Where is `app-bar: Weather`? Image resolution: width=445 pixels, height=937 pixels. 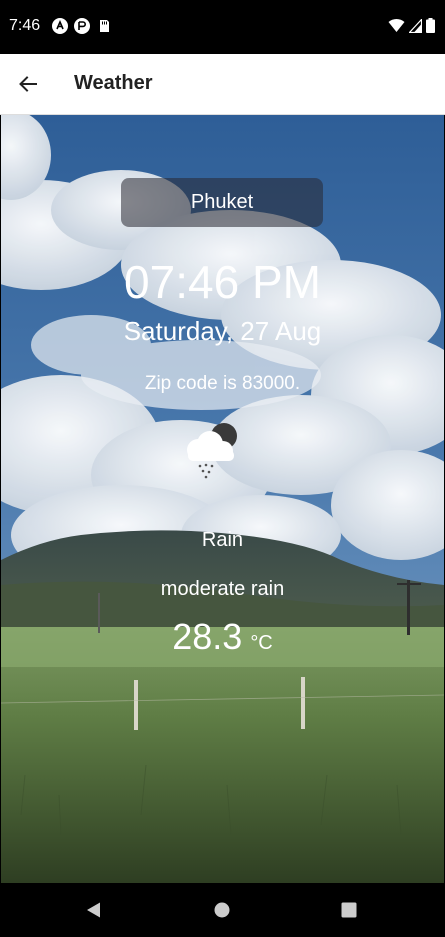 app-bar: Weather is located at coordinates (222, 84).